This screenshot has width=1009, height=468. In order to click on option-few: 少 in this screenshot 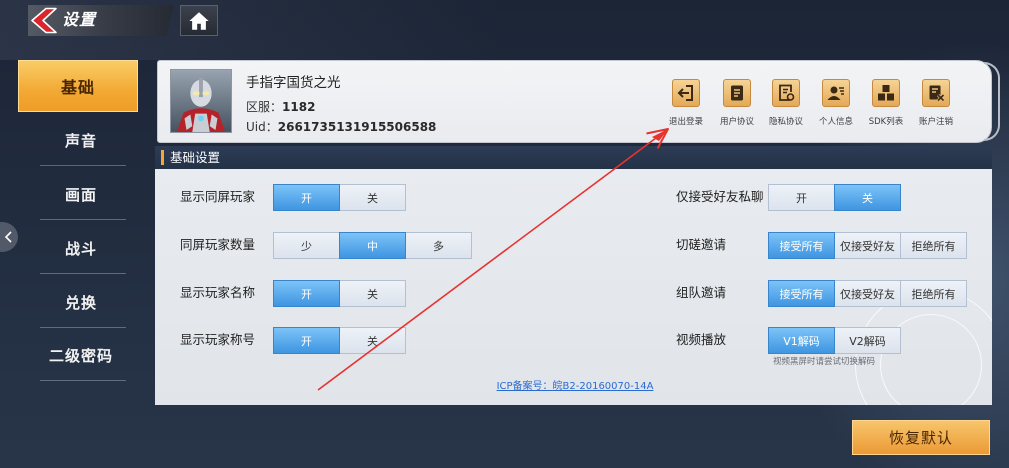, I will do `click(306, 245)`.